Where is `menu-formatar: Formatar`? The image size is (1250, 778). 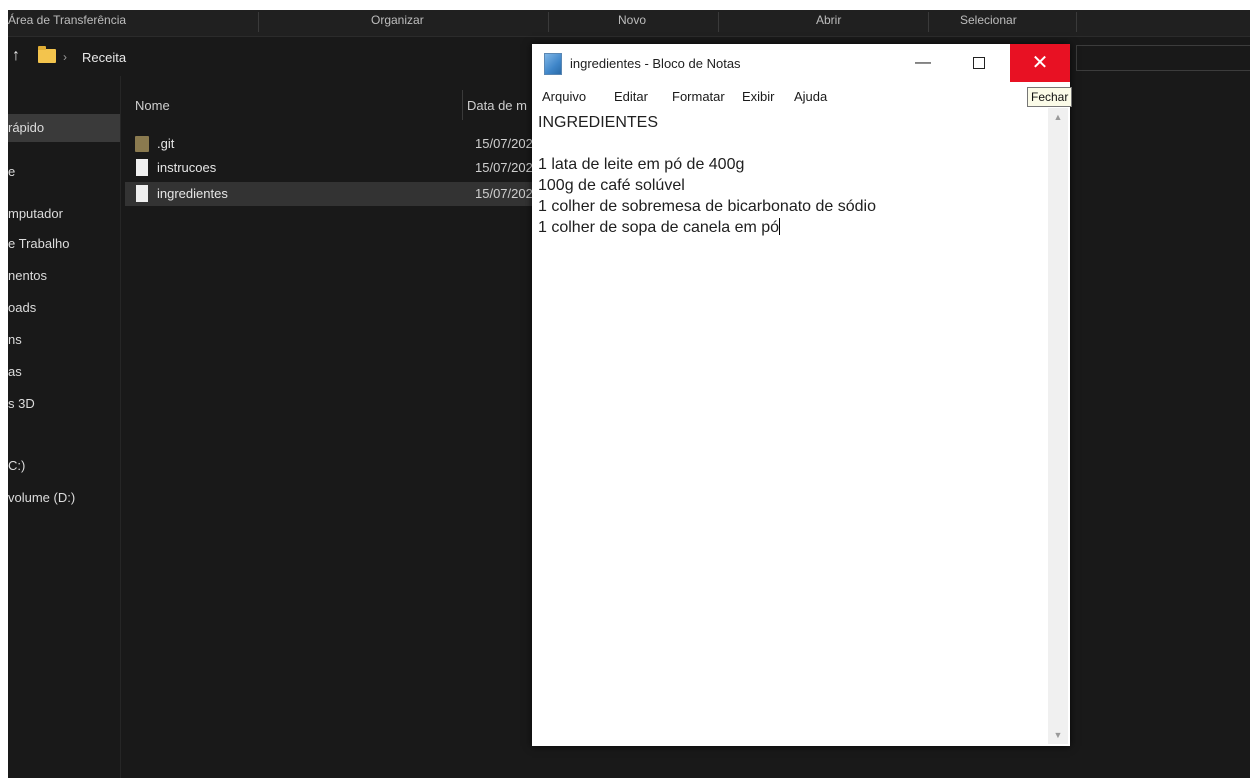 menu-formatar: Formatar is located at coordinates (698, 96).